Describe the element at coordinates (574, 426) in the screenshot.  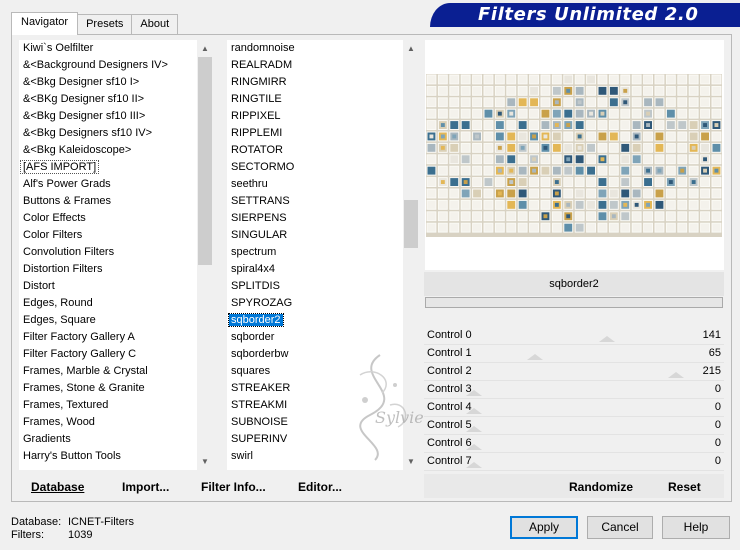
I see `control-row: Control 50` at that location.